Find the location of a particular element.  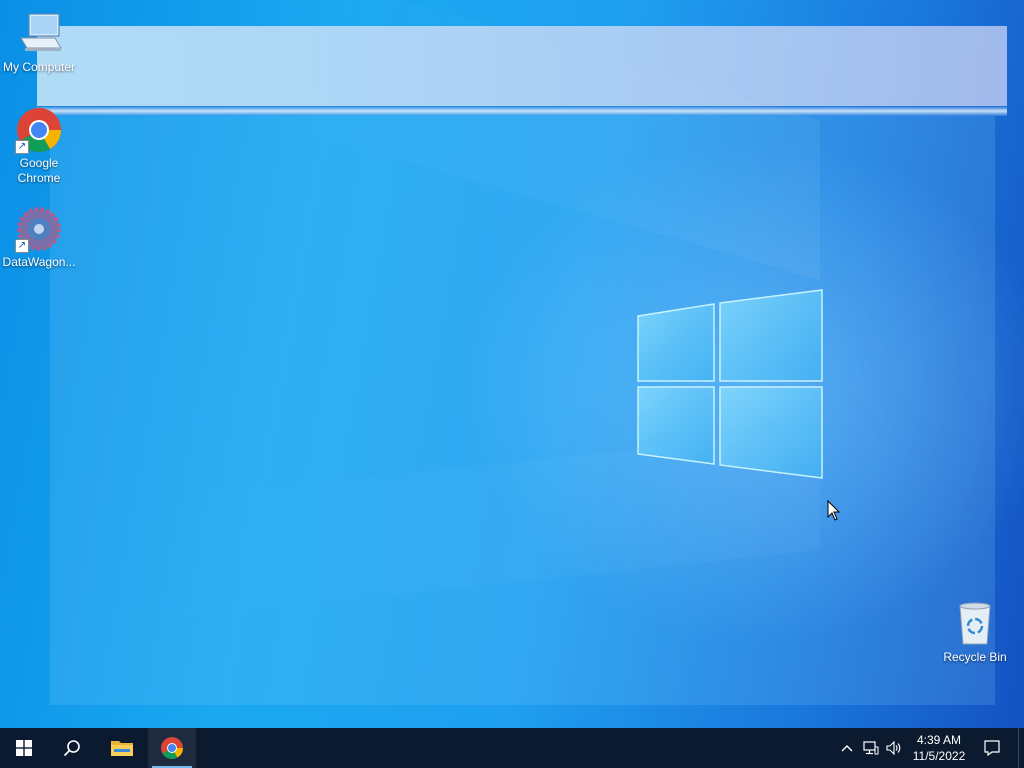

desktop-icon-recycle-bin: Recycle Bin is located at coordinates (975, 632).